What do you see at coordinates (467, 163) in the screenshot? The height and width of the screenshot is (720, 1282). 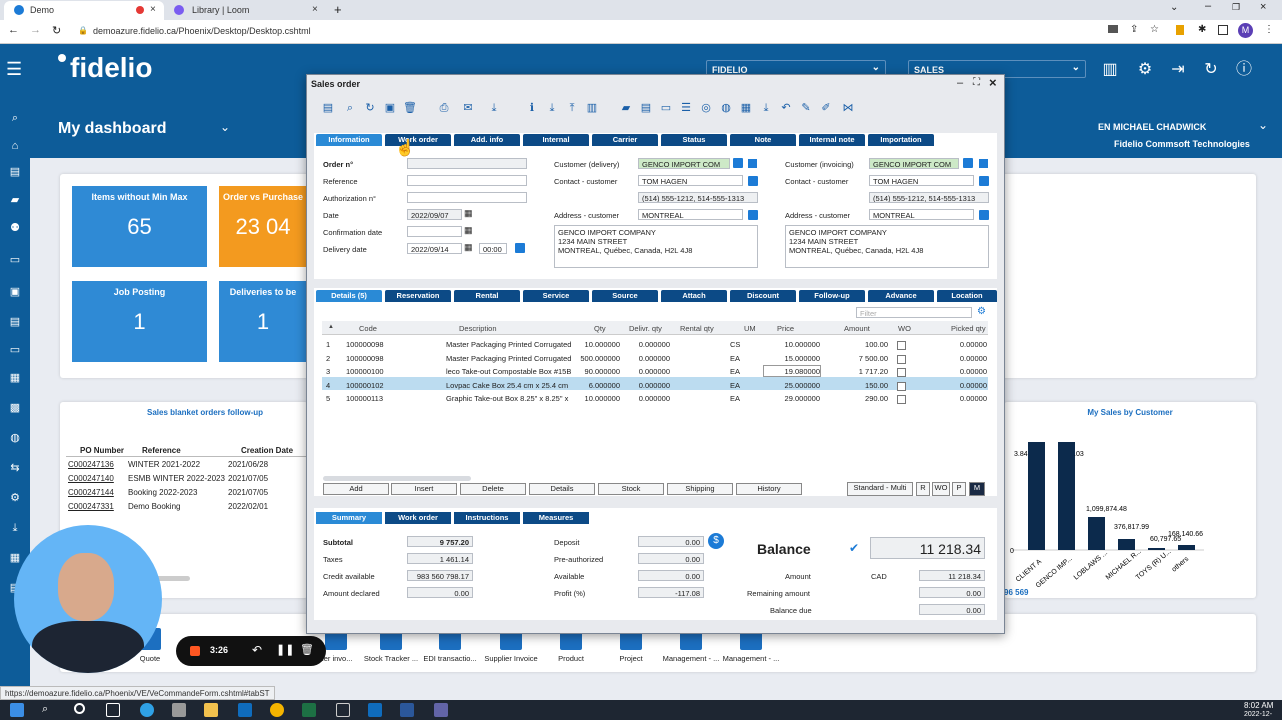 I see `order-no-field` at bounding box center [467, 163].